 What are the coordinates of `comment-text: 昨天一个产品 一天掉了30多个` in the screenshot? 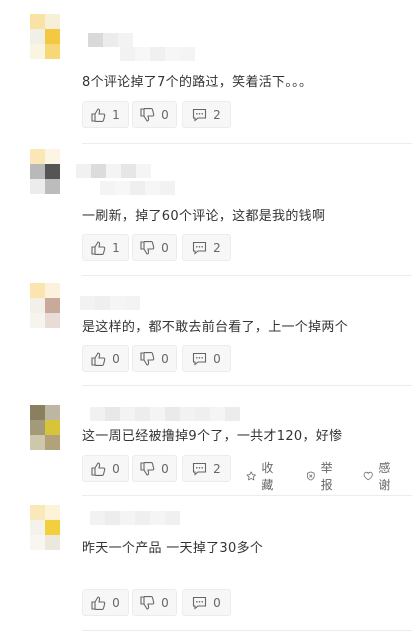 It's located at (173, 548).